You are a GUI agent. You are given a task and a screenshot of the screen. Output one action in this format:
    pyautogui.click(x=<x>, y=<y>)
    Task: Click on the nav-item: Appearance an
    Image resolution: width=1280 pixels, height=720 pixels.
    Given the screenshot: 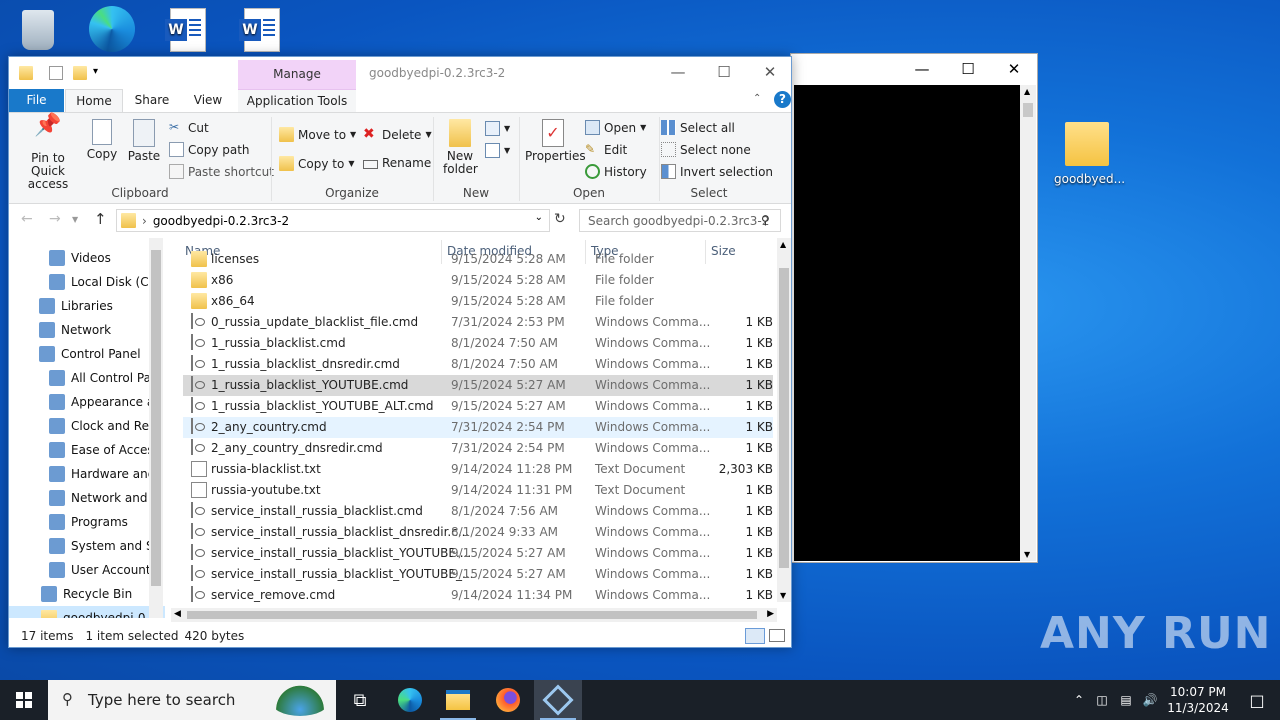 What is the action you would take?
    pyautogui.click(x=105, y=402)
    